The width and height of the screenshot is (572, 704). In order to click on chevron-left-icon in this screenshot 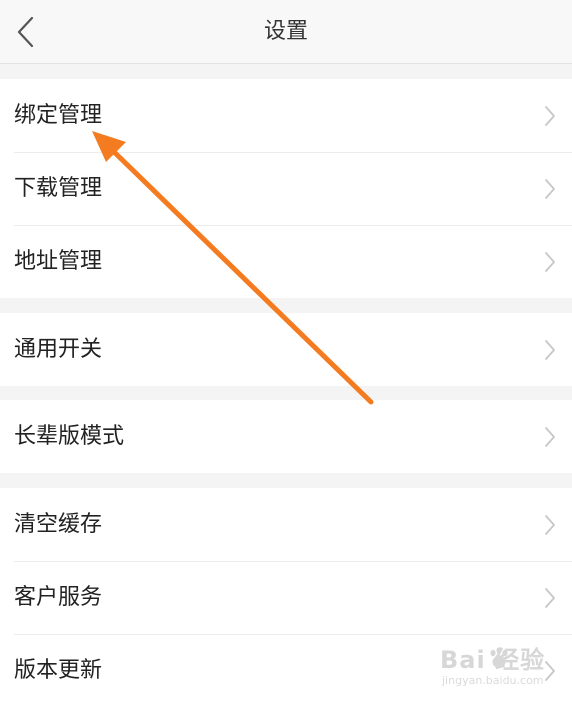, I will do `click(25, 32)`.